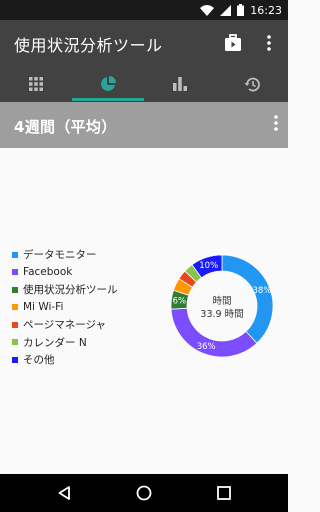 This screenshot has width=320, height=512. I want to click on status-bar: 16:23, so click(144, 10).